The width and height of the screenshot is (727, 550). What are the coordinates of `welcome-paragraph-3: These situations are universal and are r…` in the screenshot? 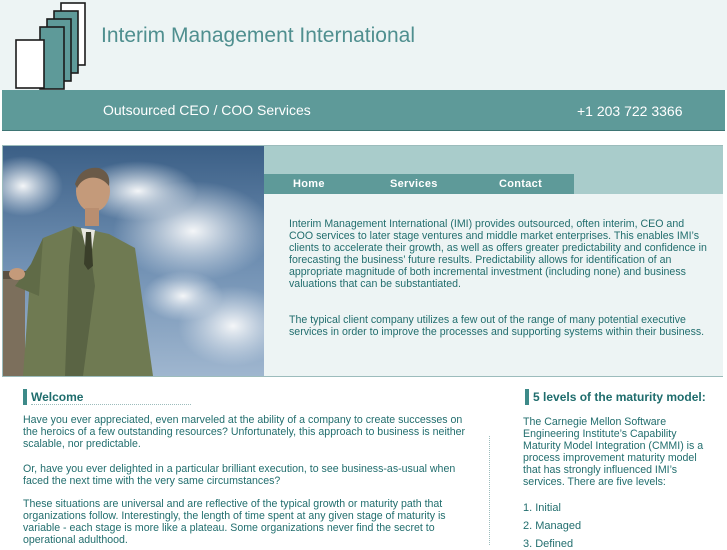 It's located at (234, 522).